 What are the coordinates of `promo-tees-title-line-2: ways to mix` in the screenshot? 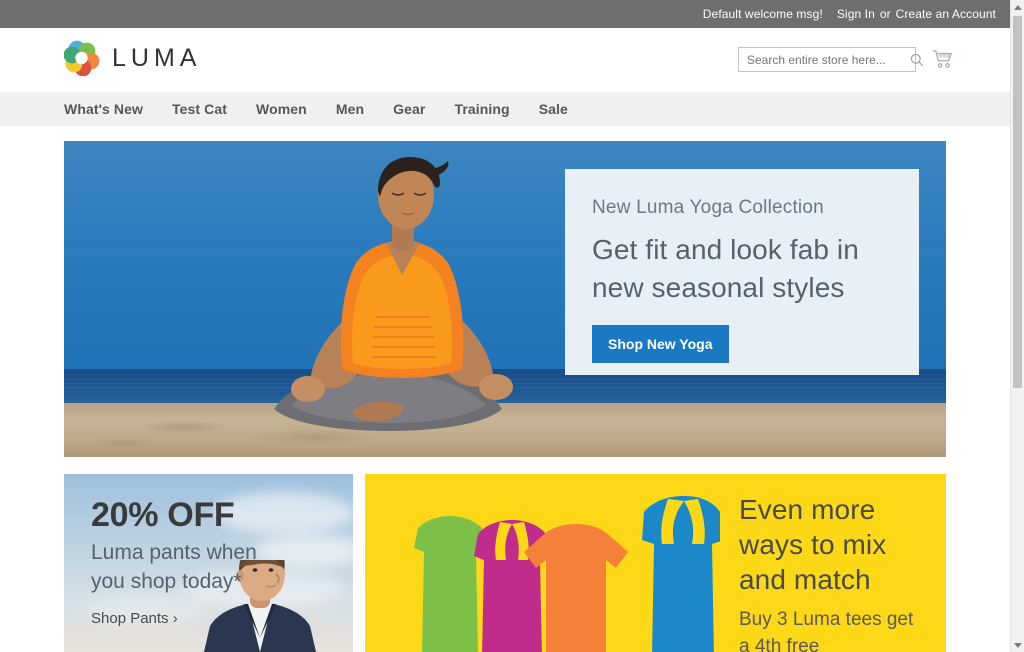 It's located at (813, 544).